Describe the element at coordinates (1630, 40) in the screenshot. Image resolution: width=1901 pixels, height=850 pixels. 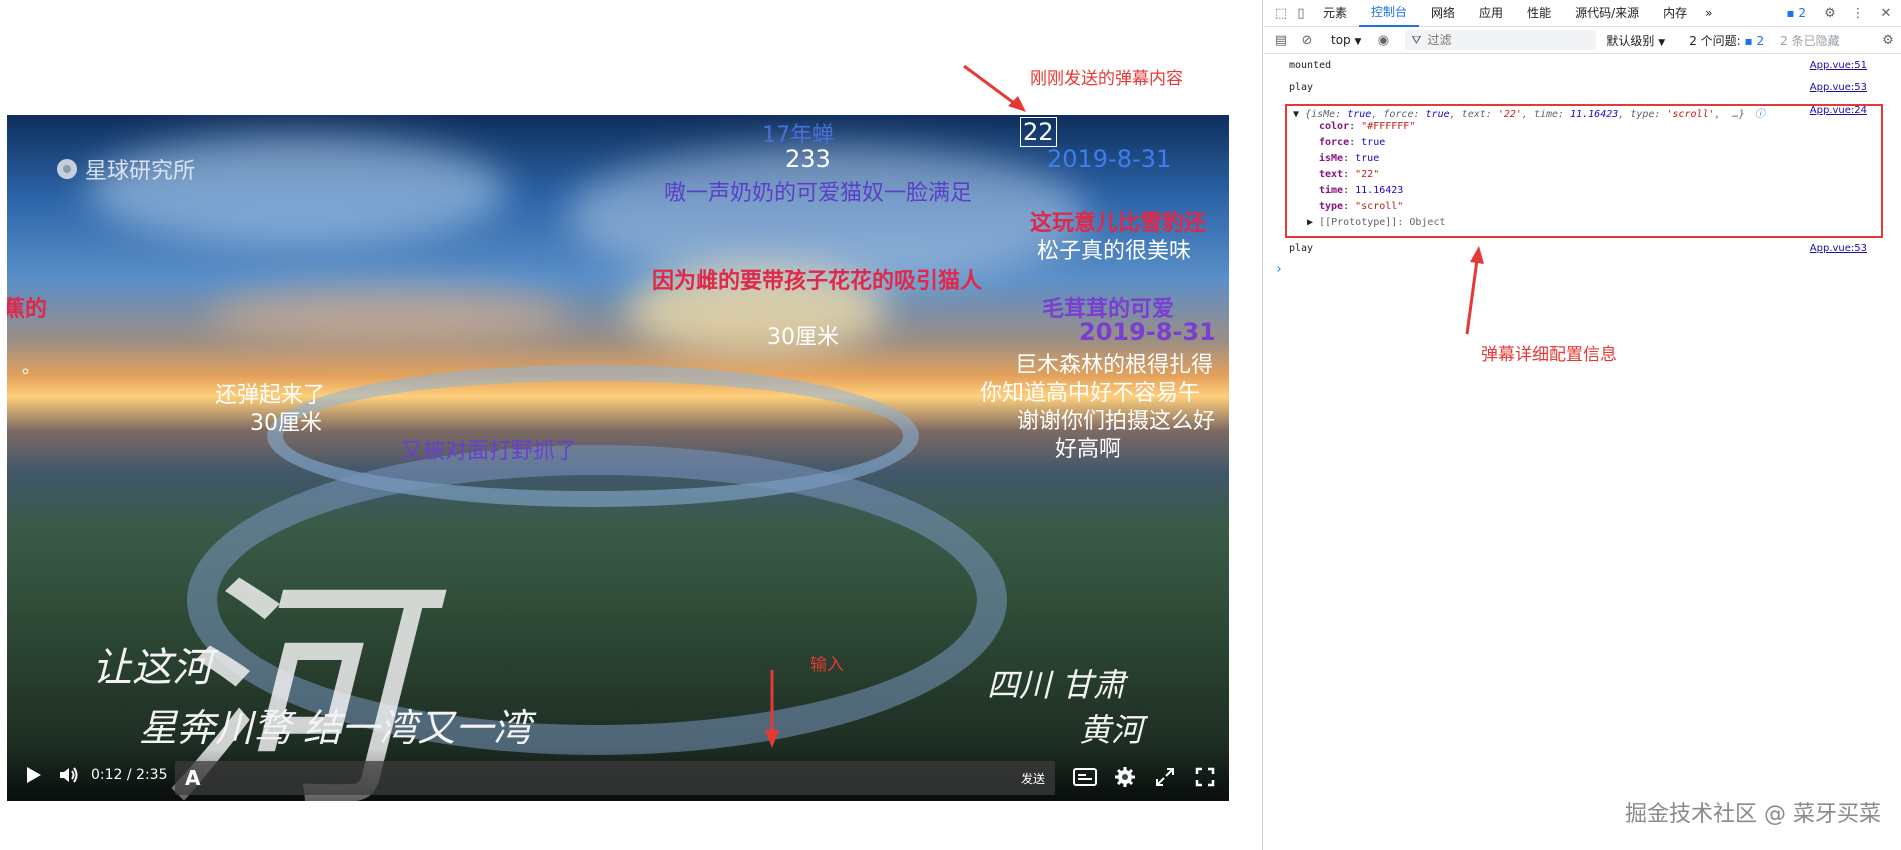
I see `log-level-label: 默认级别` at that location.